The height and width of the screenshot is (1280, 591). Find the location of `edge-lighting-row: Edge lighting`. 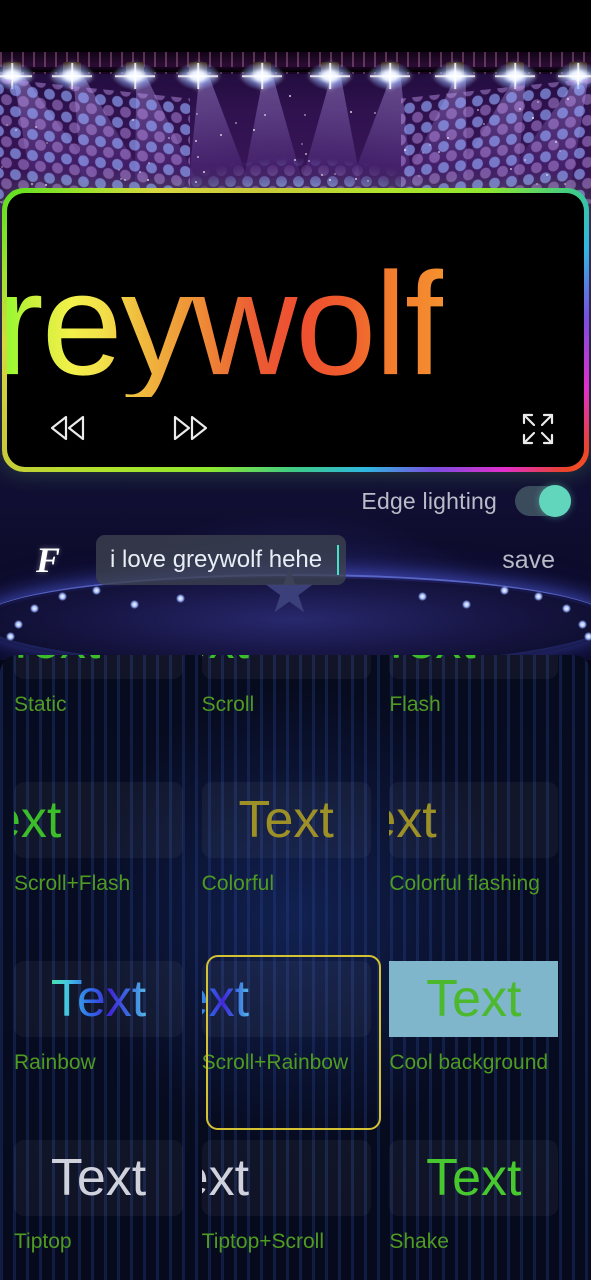

edge-lighting-row: Edge lighting is located at coordinates (295, 501).